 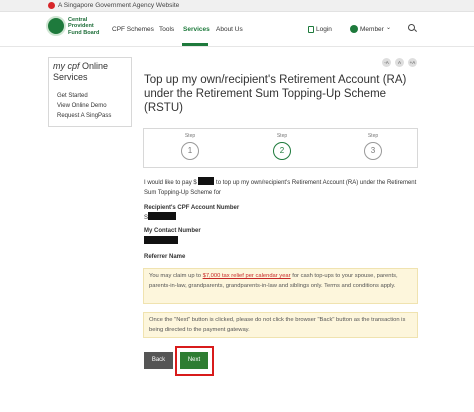 I want to click on redacted-contact-number, so click(x=161, y=240).